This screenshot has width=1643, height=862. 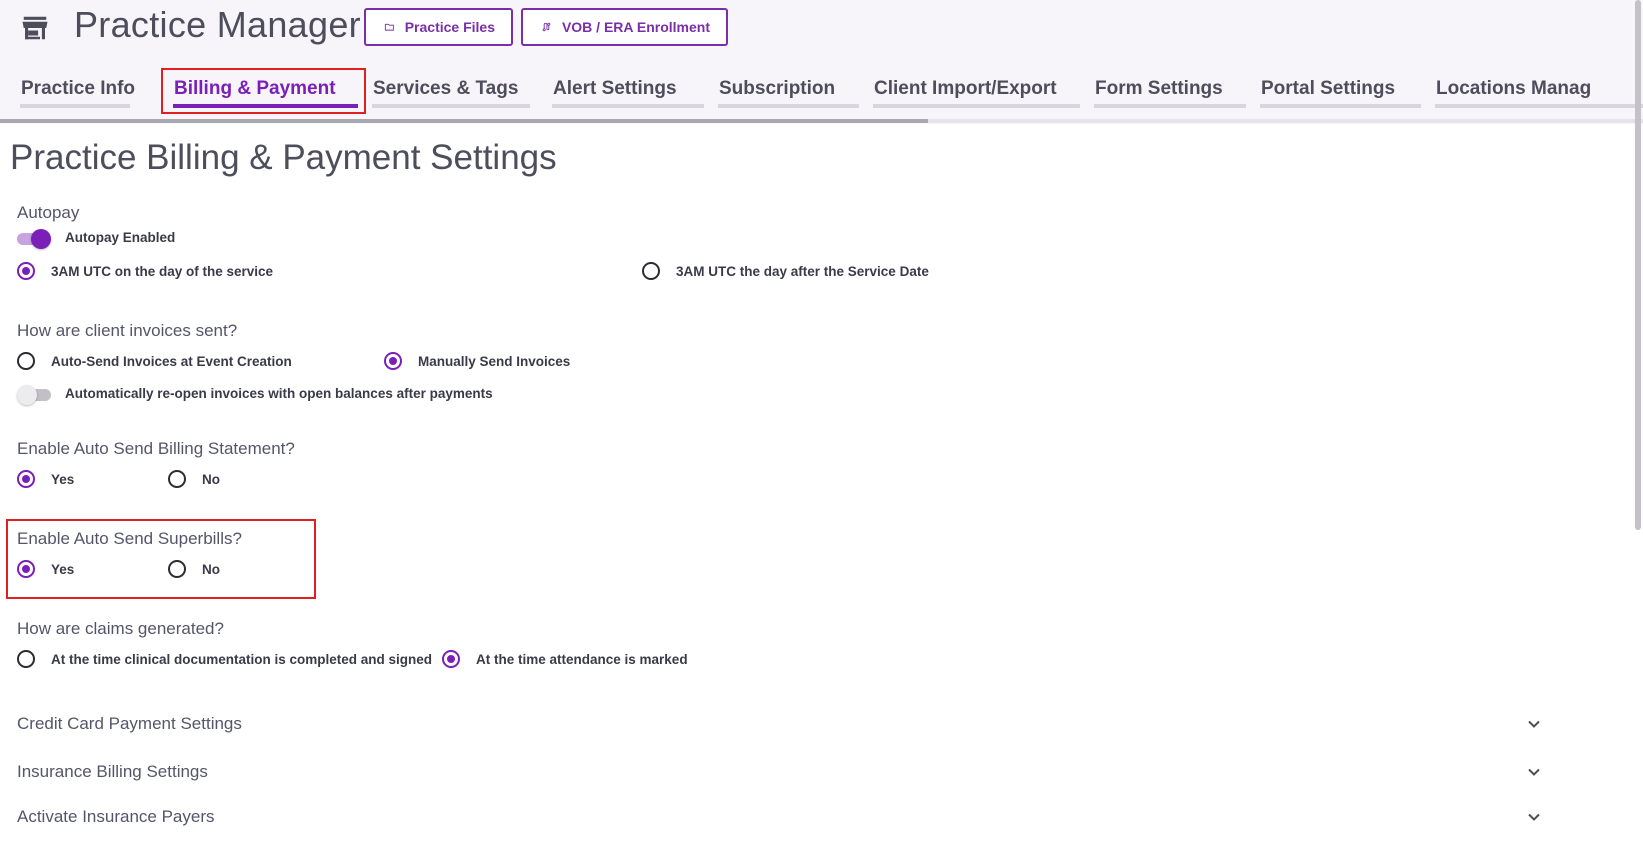 I want to click on tab-portal-settings: Portal Settings, so click(x=1340, y=93).